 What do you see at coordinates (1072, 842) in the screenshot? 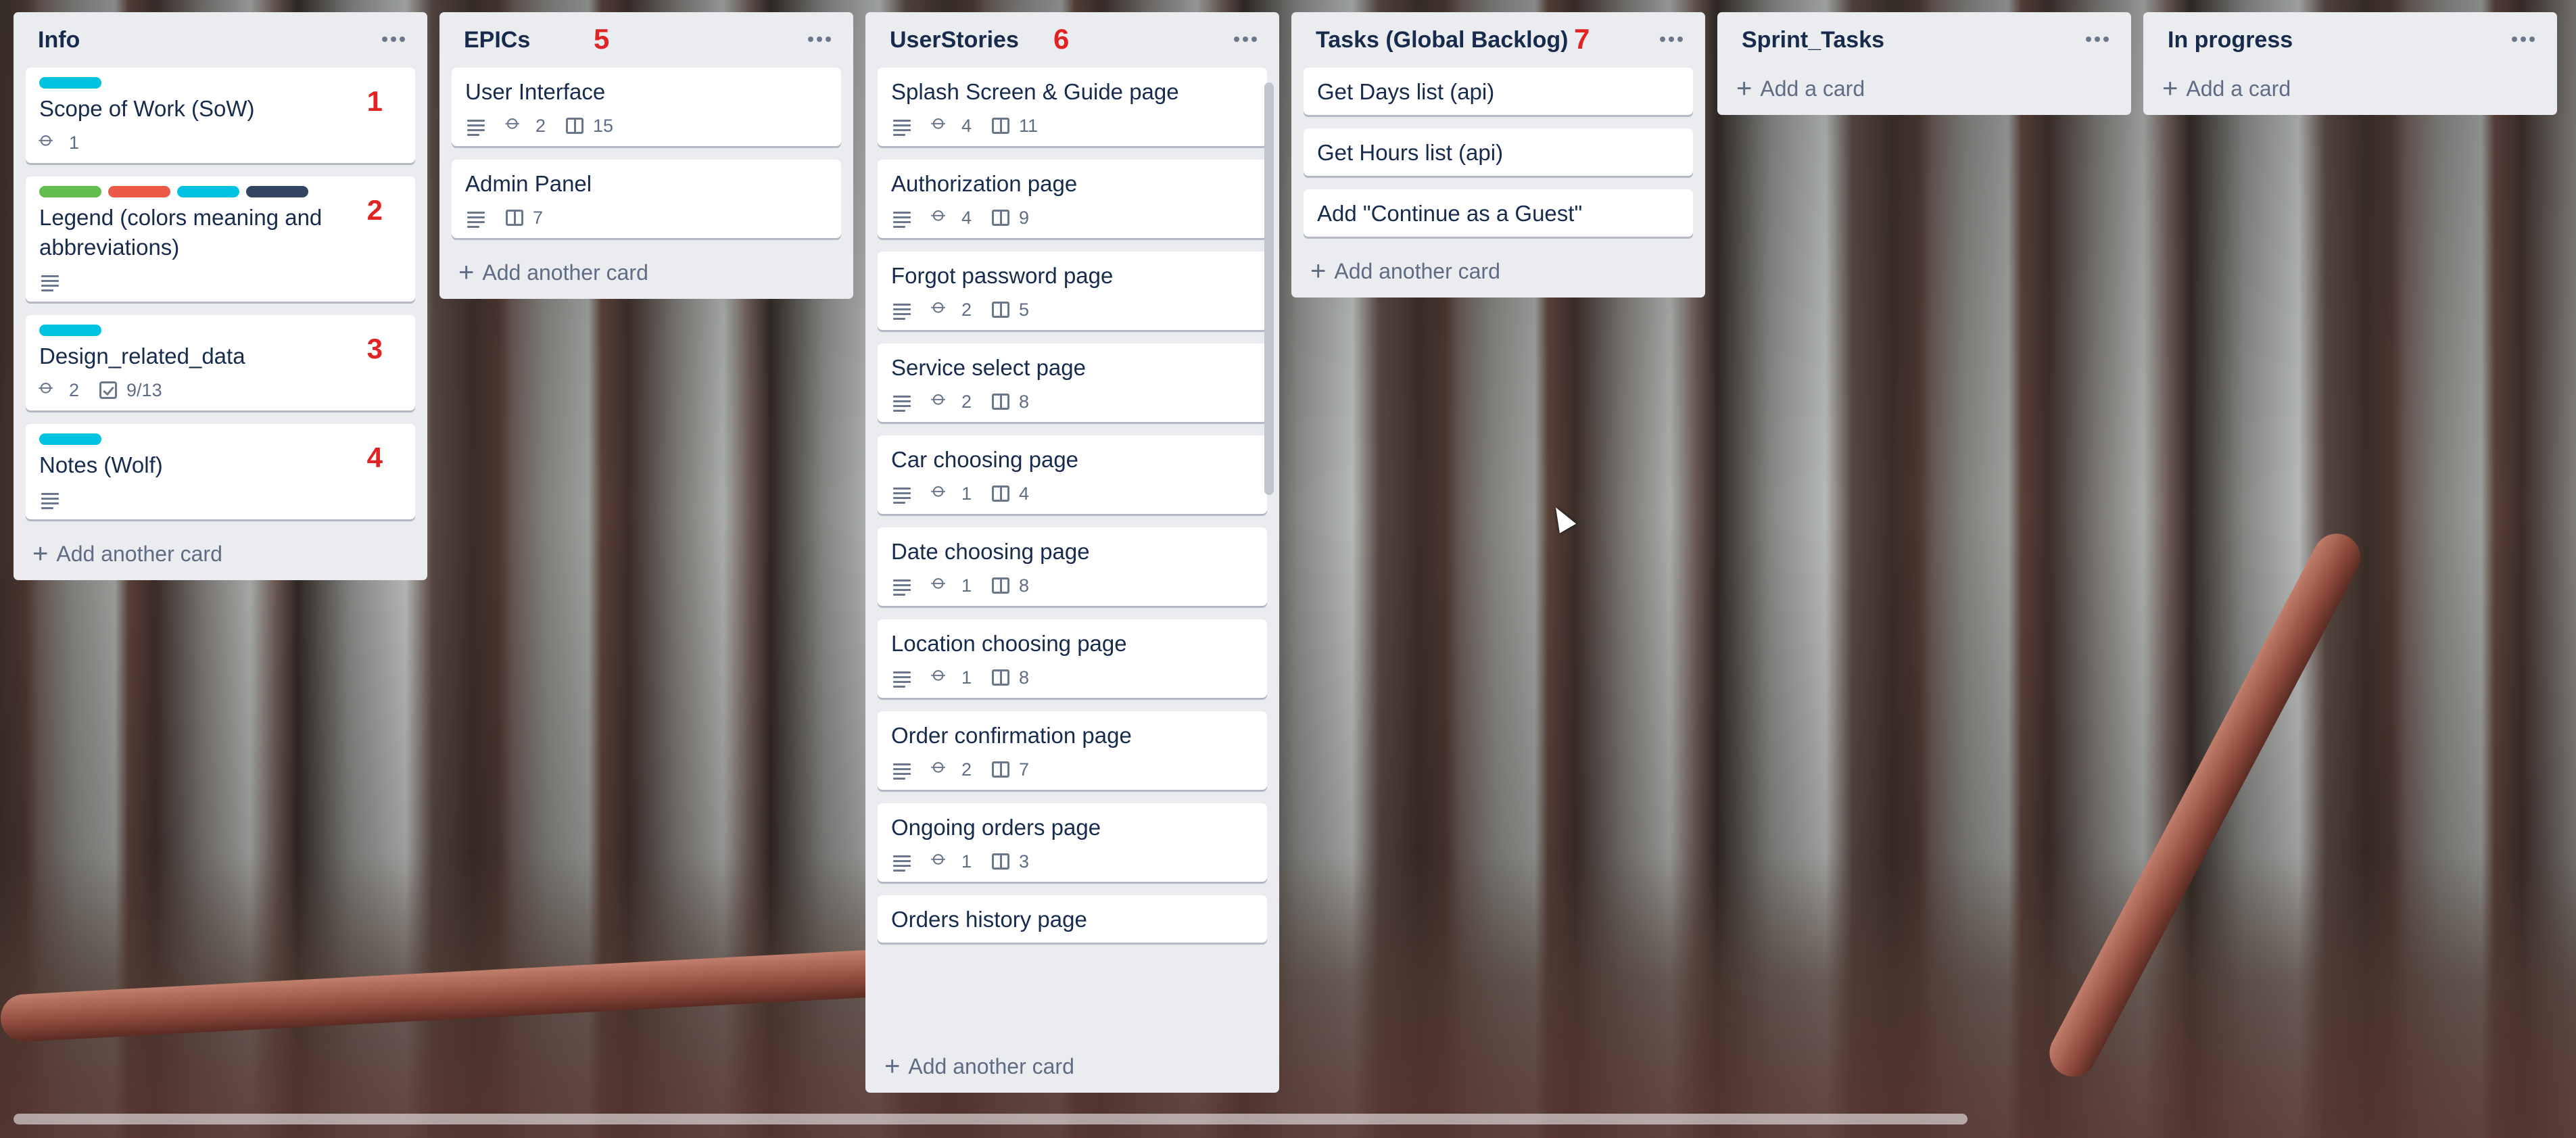
I see `card: Ongoing orders page ⌀ 1 3` at bounding box center [1072, 842].